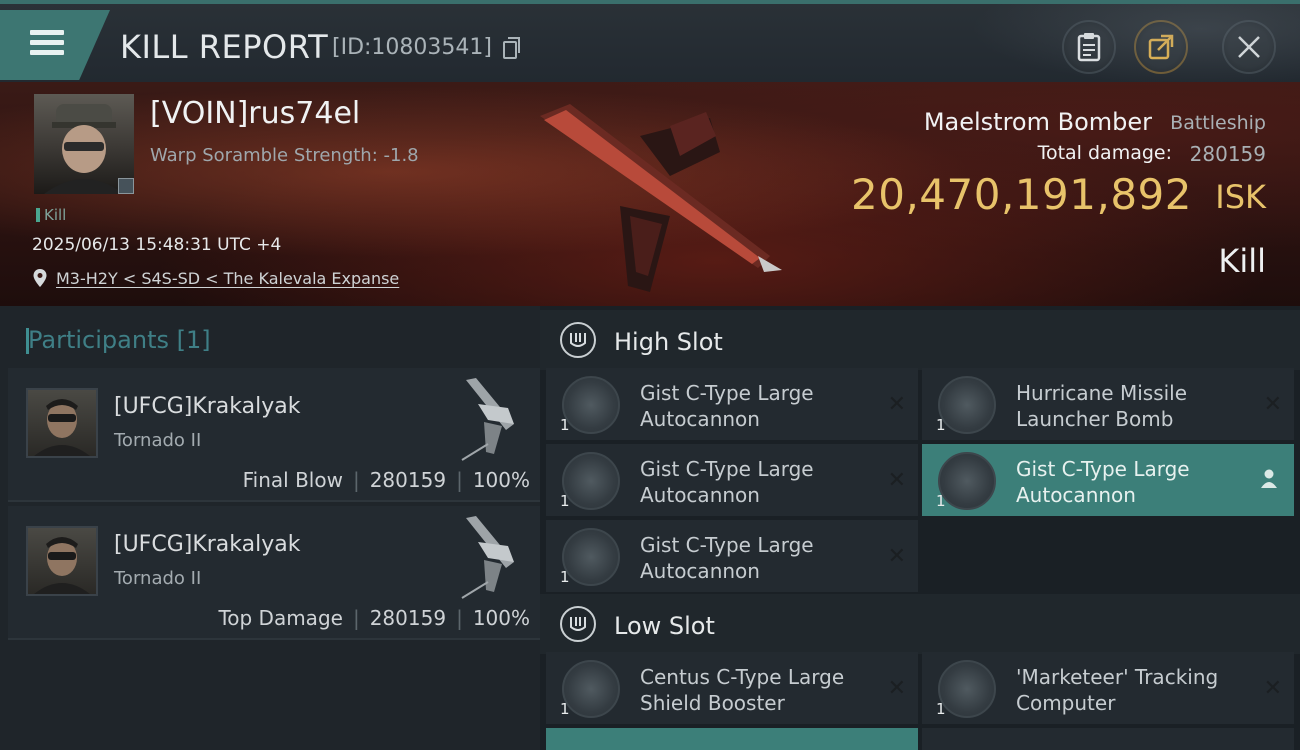  I want to click on module-name: 'Marketeer' Tracking Computer, so click(1117, 690).